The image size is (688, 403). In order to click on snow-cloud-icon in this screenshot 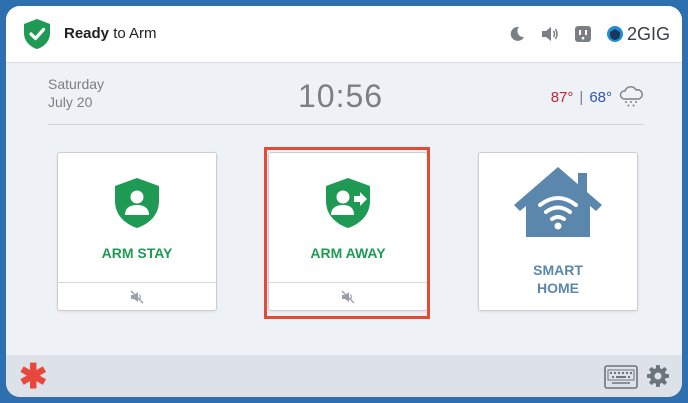, I will do `click(631, 96)`.